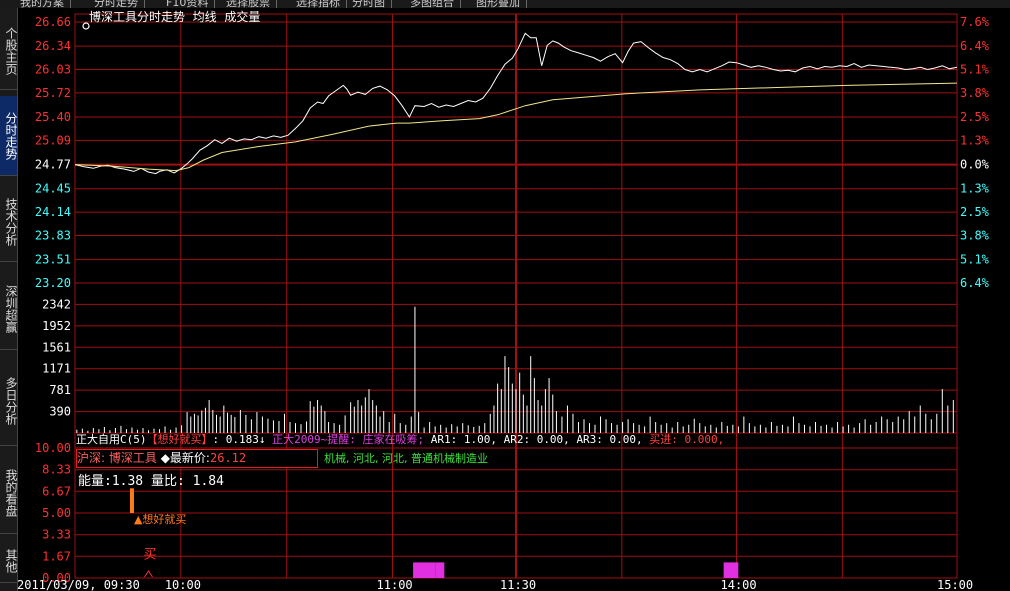  I want to click on price-tick-label: 26.03, so click(53, 70).